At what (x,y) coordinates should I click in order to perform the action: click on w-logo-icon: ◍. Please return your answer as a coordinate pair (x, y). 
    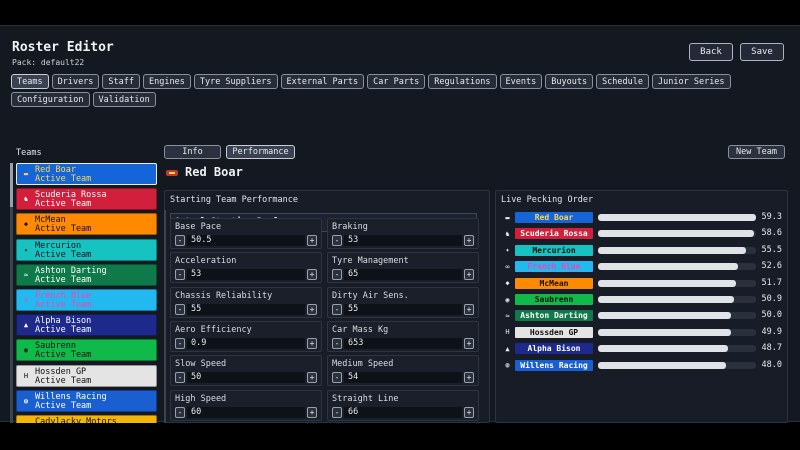
    Looking at the image, I should click on (507, 365).